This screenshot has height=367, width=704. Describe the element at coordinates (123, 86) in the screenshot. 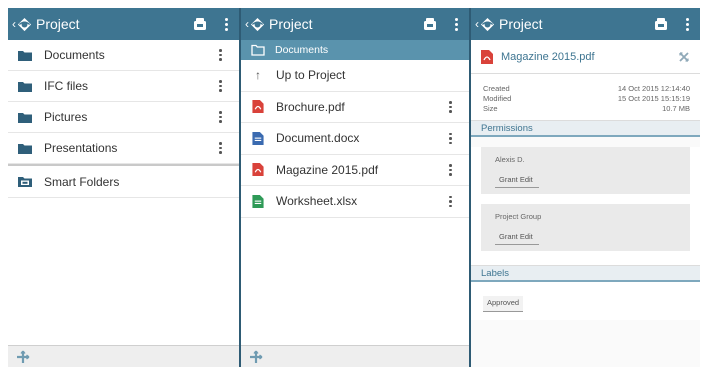

I see `list-item-folder: IFC files` at that location.